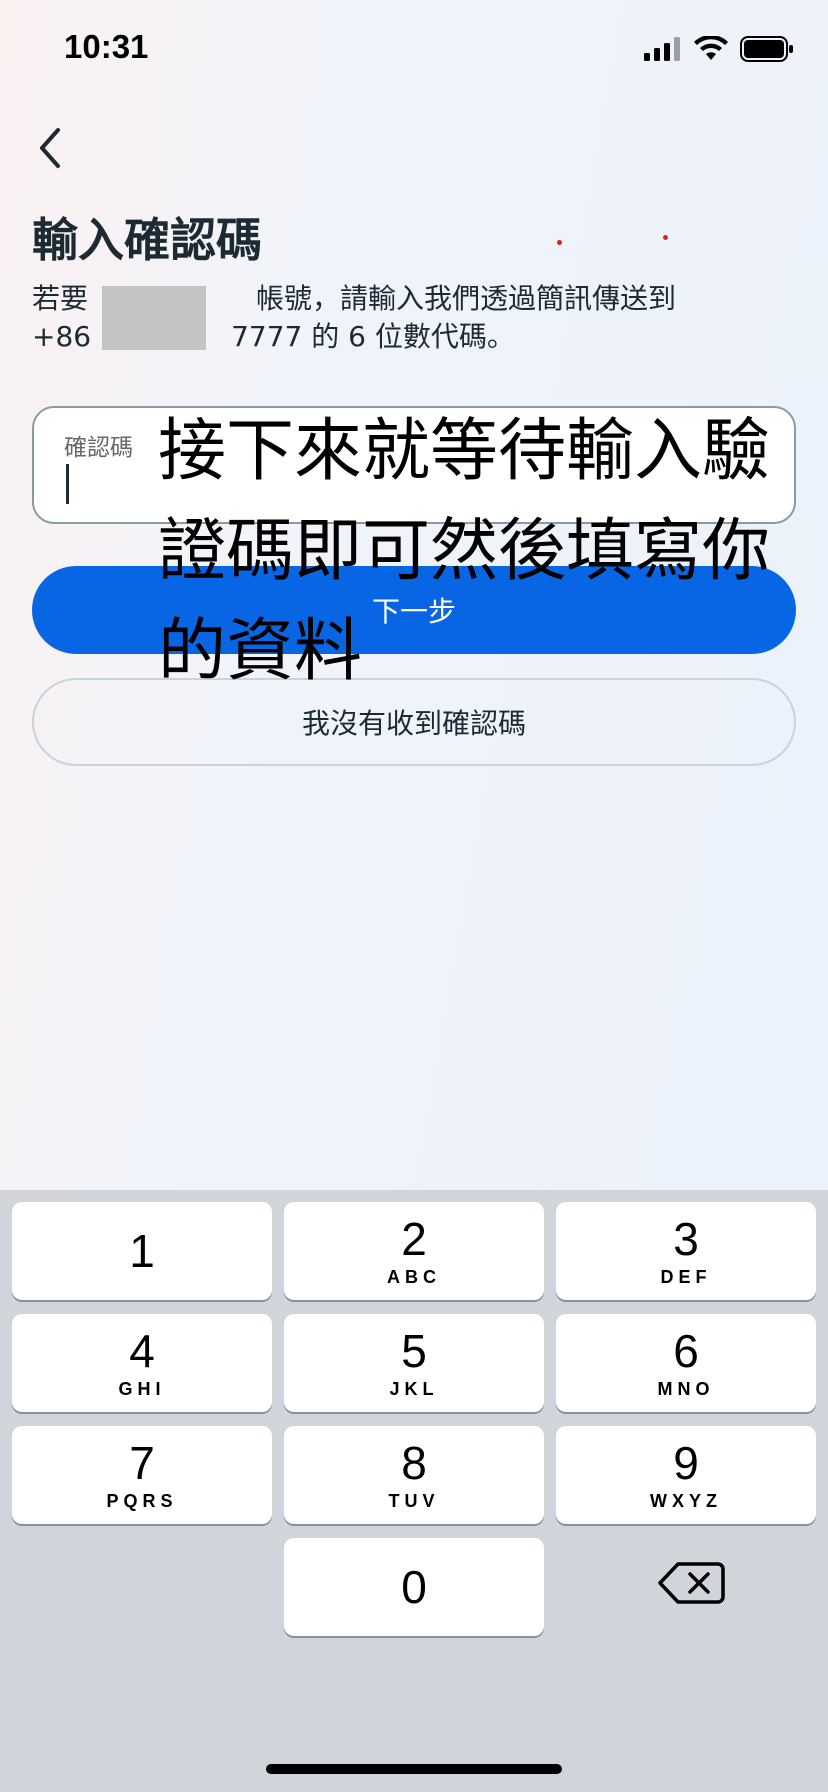 The height and width of the screenshot is (1792, 828). Describe the element at coordinates (414, 1350) in the screenshot. I see `key-digit: 5` at that location.